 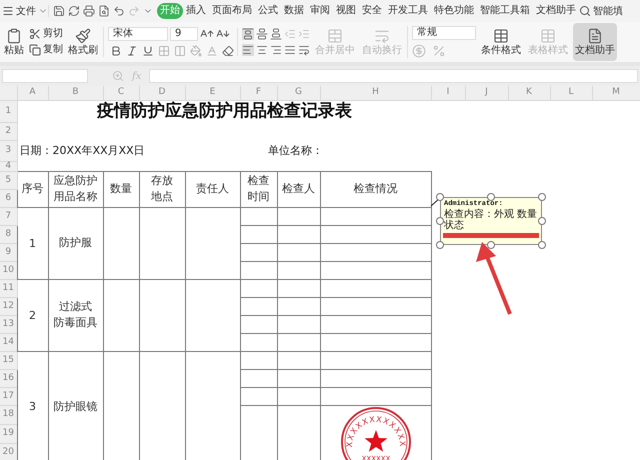 What do you see at coordinates (184, 34) in the screenshot?
I see `font-size-select: 9` at bounding box center [184, 34].